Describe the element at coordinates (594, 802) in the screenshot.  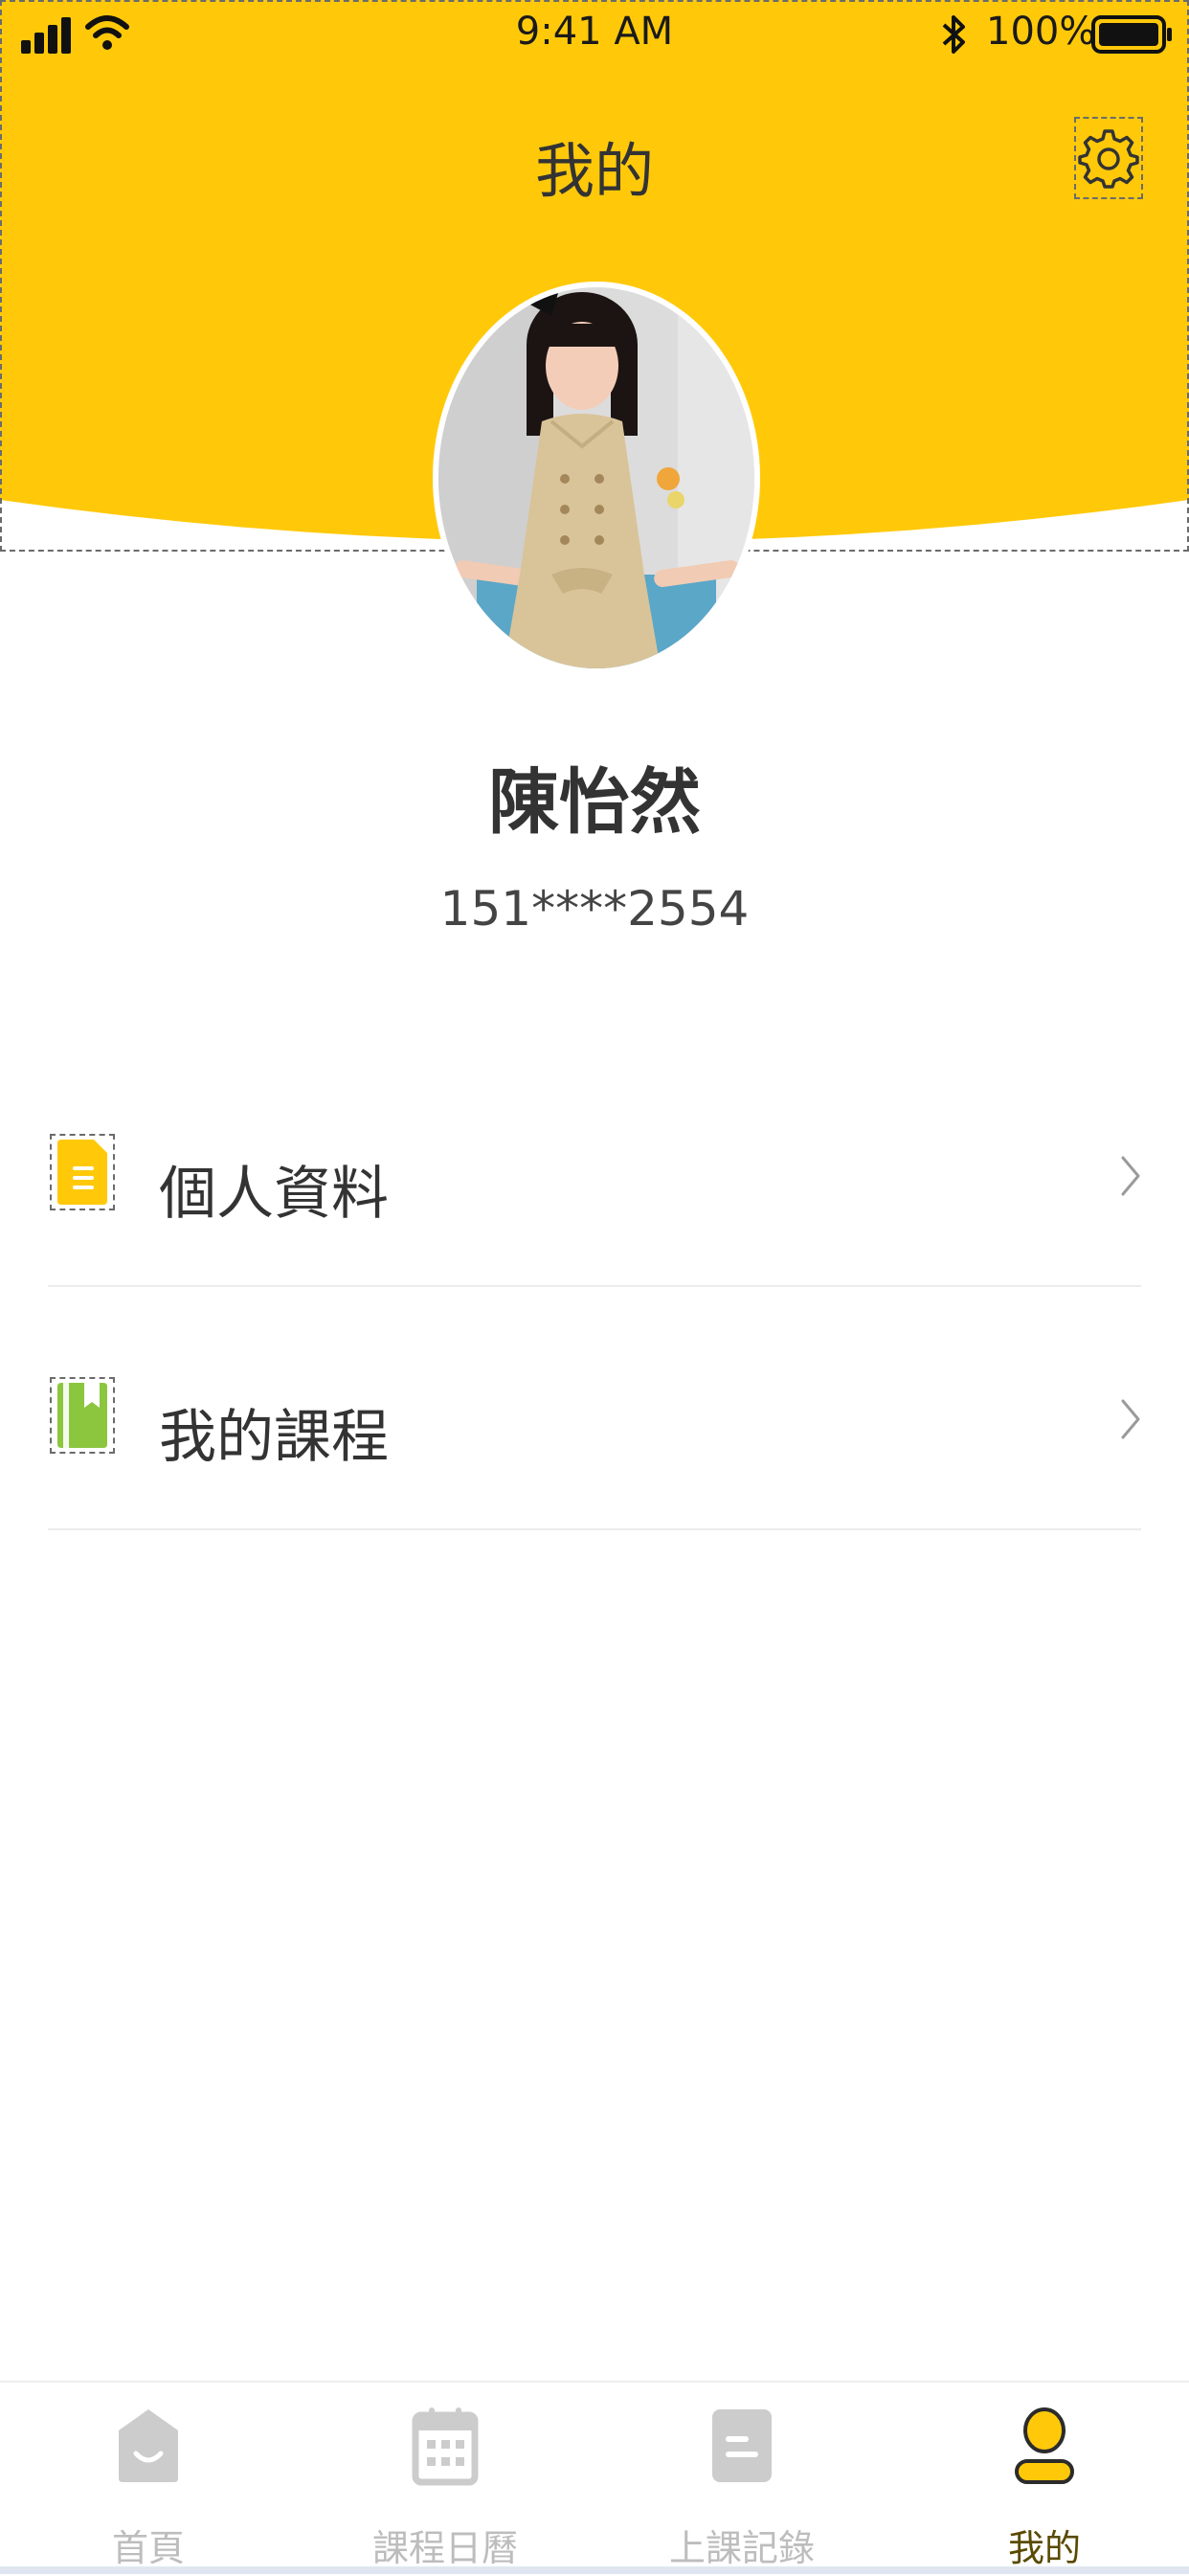
I see `user-name: 陳怡然` at that location.